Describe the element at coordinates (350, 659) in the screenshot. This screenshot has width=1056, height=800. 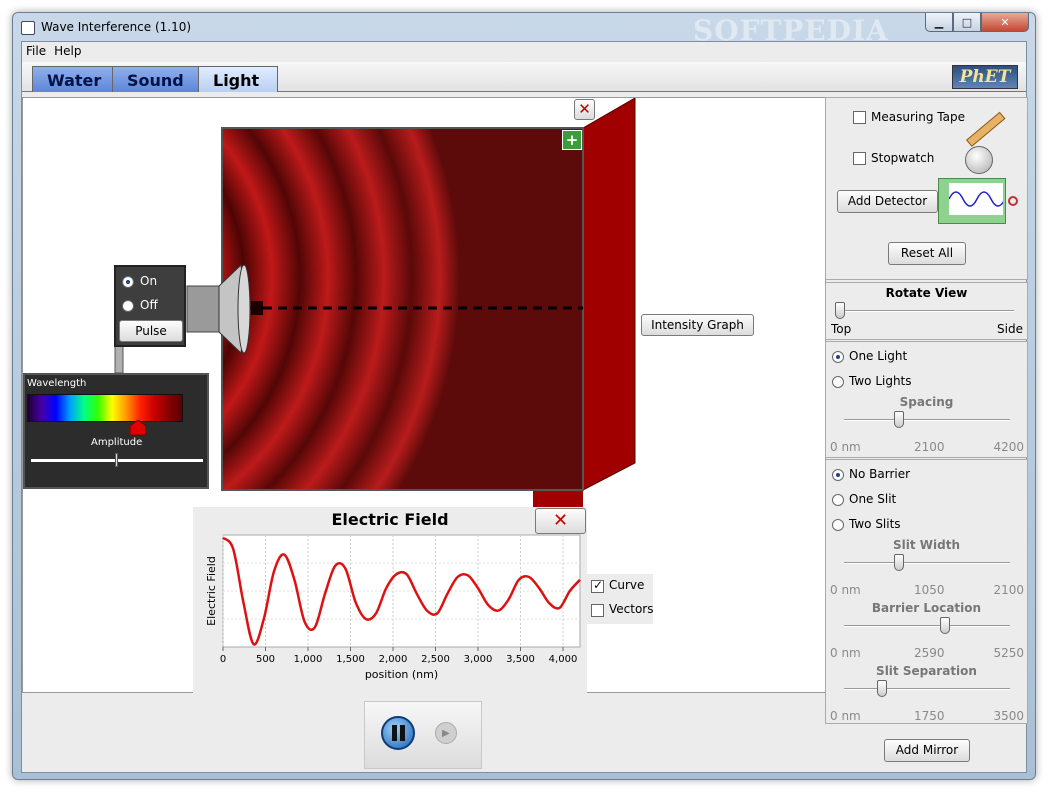
I see `x-tick-label: 1,500` at that location.